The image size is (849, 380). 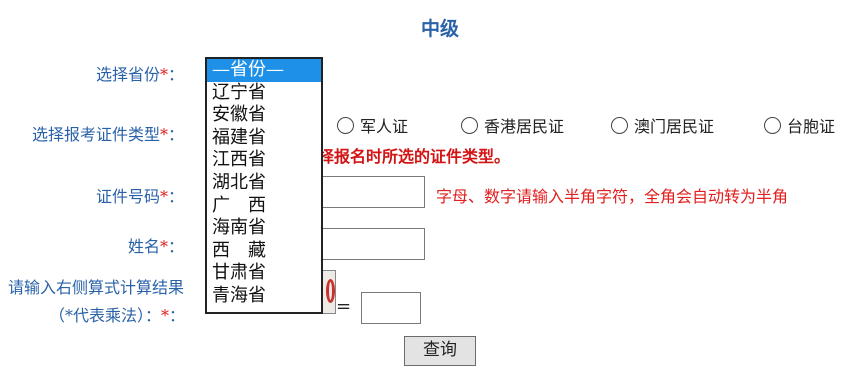 I want to click on dropdown-option-anhui: 安徽省, so click(x=264, y=115).